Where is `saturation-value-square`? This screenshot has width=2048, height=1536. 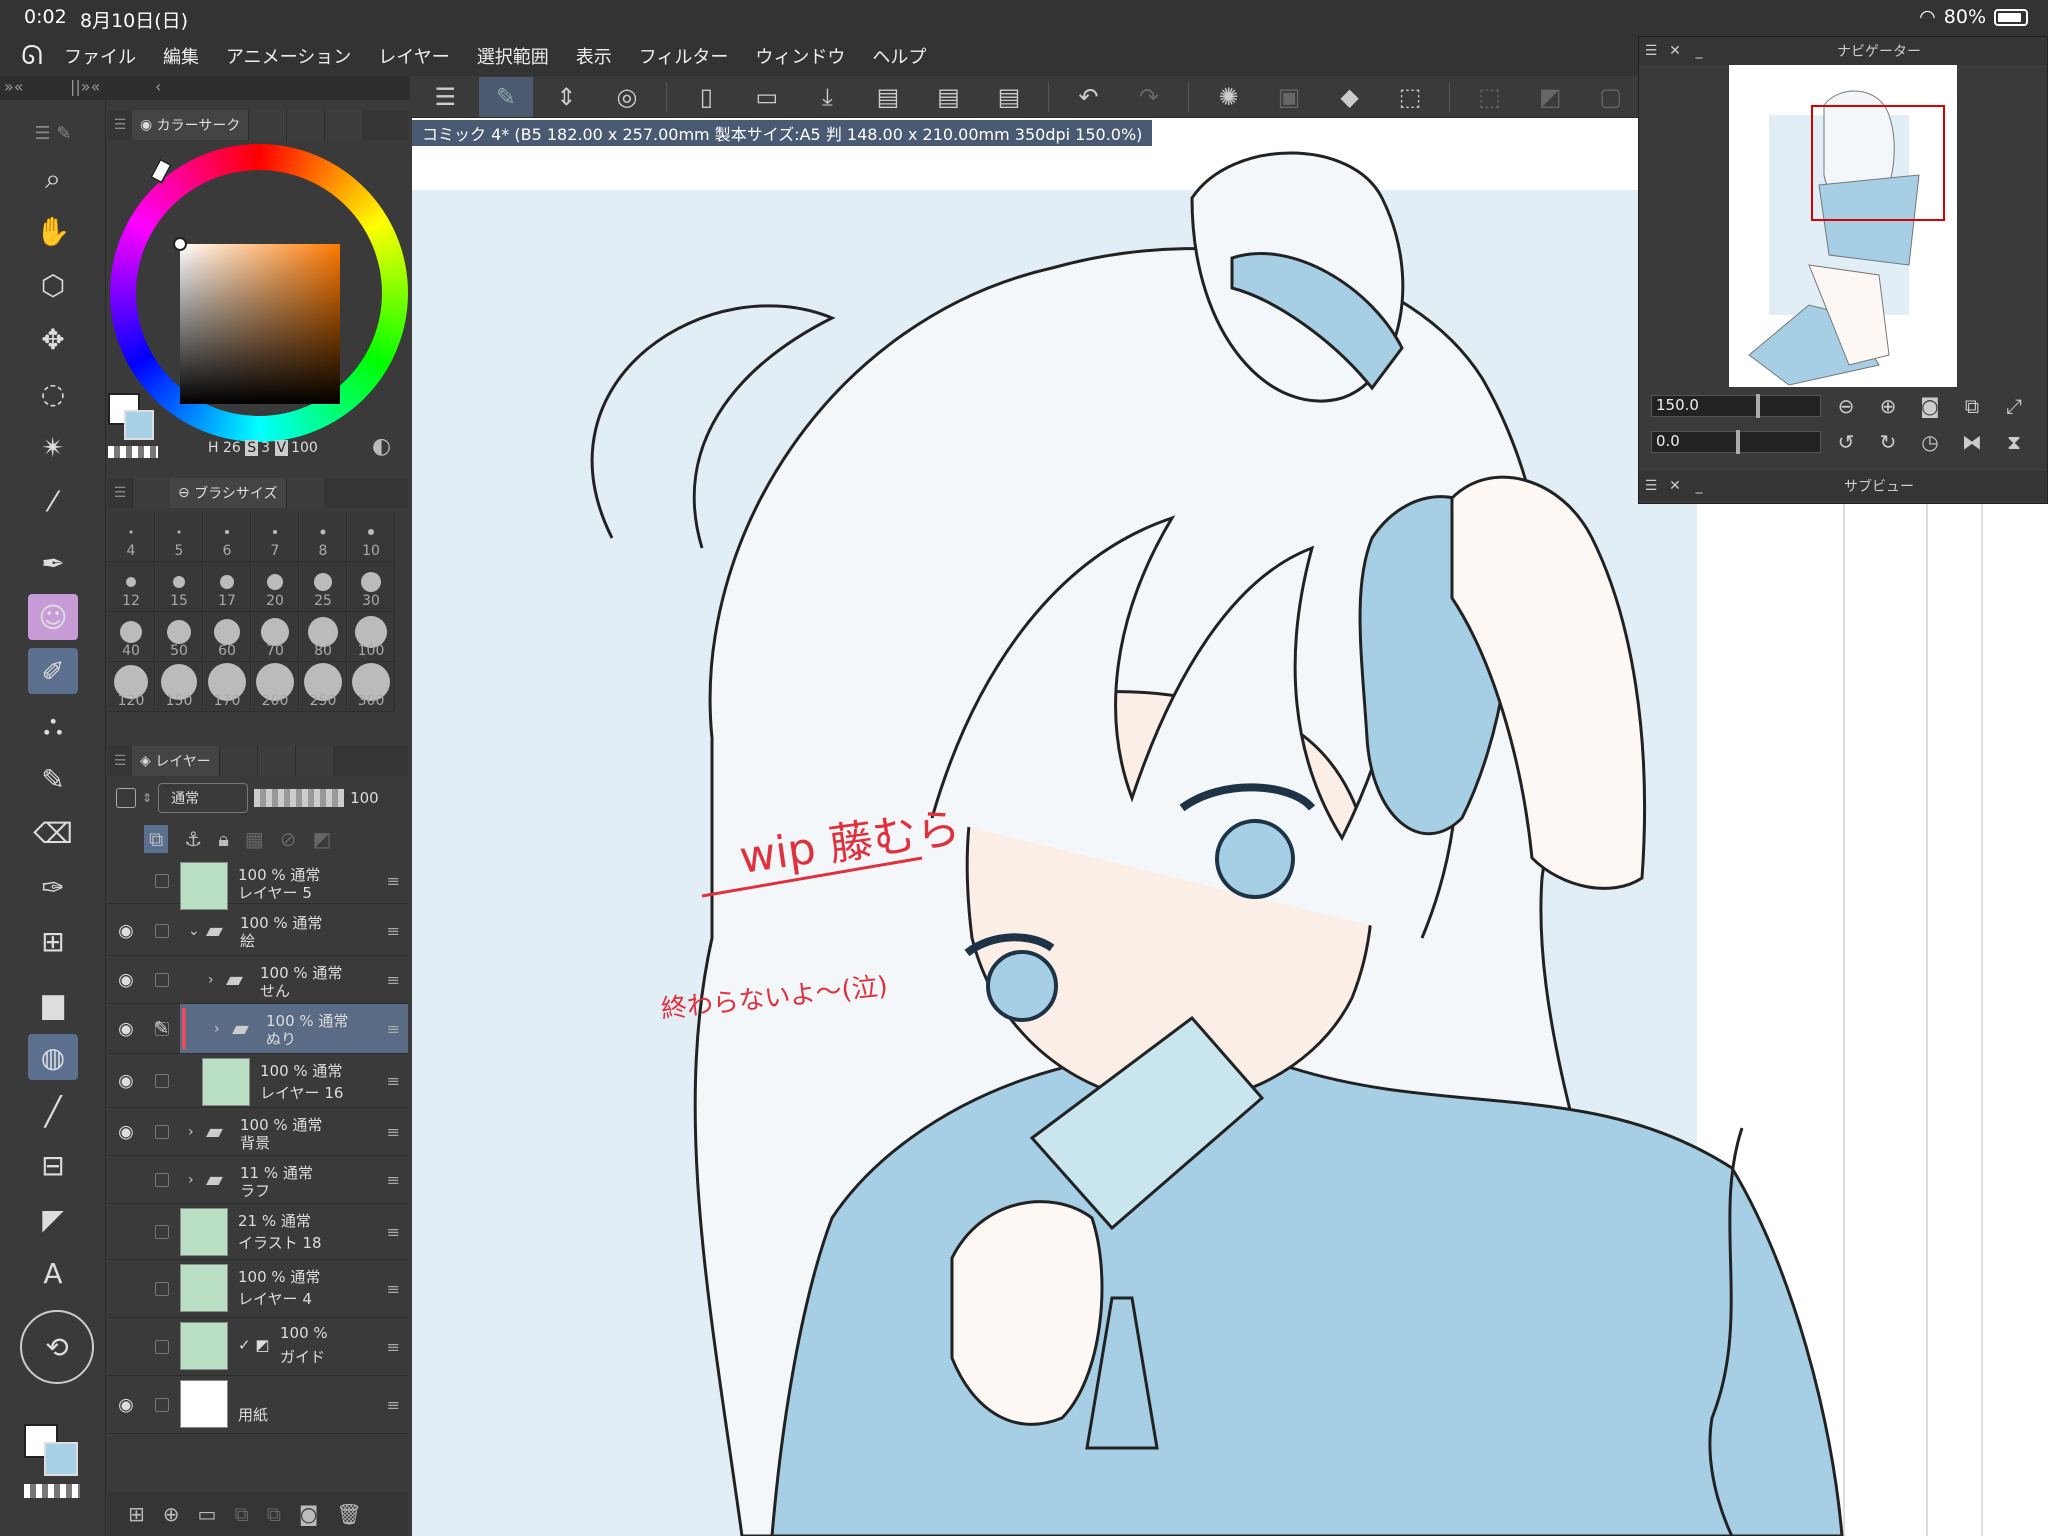
saturation-value-square is located at coordinates (256, 320).